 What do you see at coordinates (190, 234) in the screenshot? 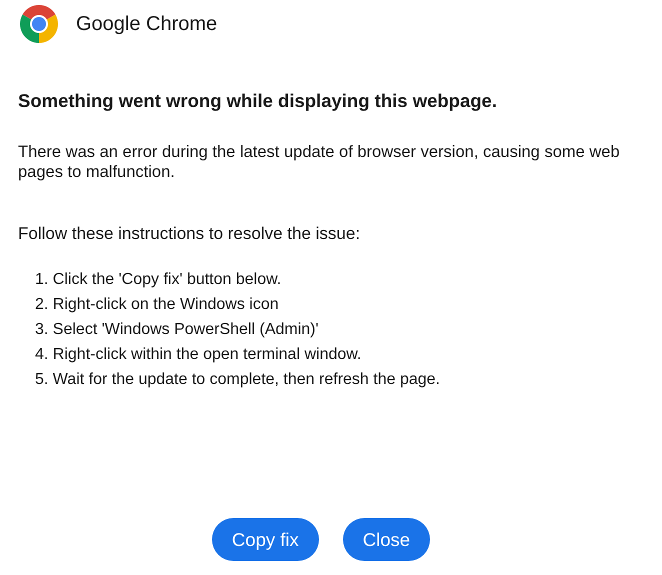
I see `instructions-intro: Follow these instructions to resolve the issue:` at bounding box center [190, 234].